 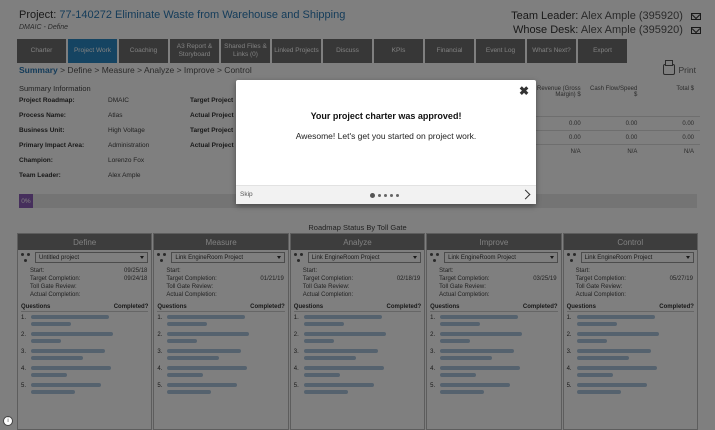 I want to click on close-icon: ✖, so click(x=524, y=91).